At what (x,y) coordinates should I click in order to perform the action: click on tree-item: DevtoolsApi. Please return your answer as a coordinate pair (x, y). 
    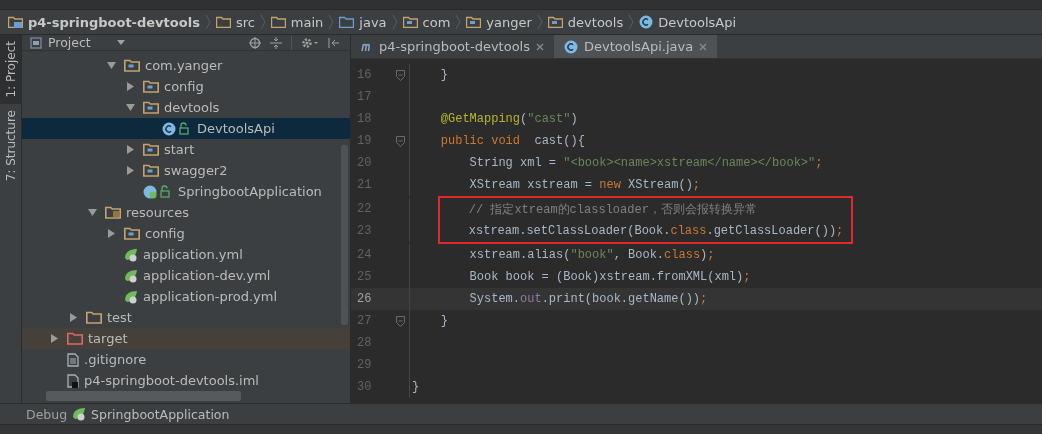
    Looking at the image, I should click on (186, 128).